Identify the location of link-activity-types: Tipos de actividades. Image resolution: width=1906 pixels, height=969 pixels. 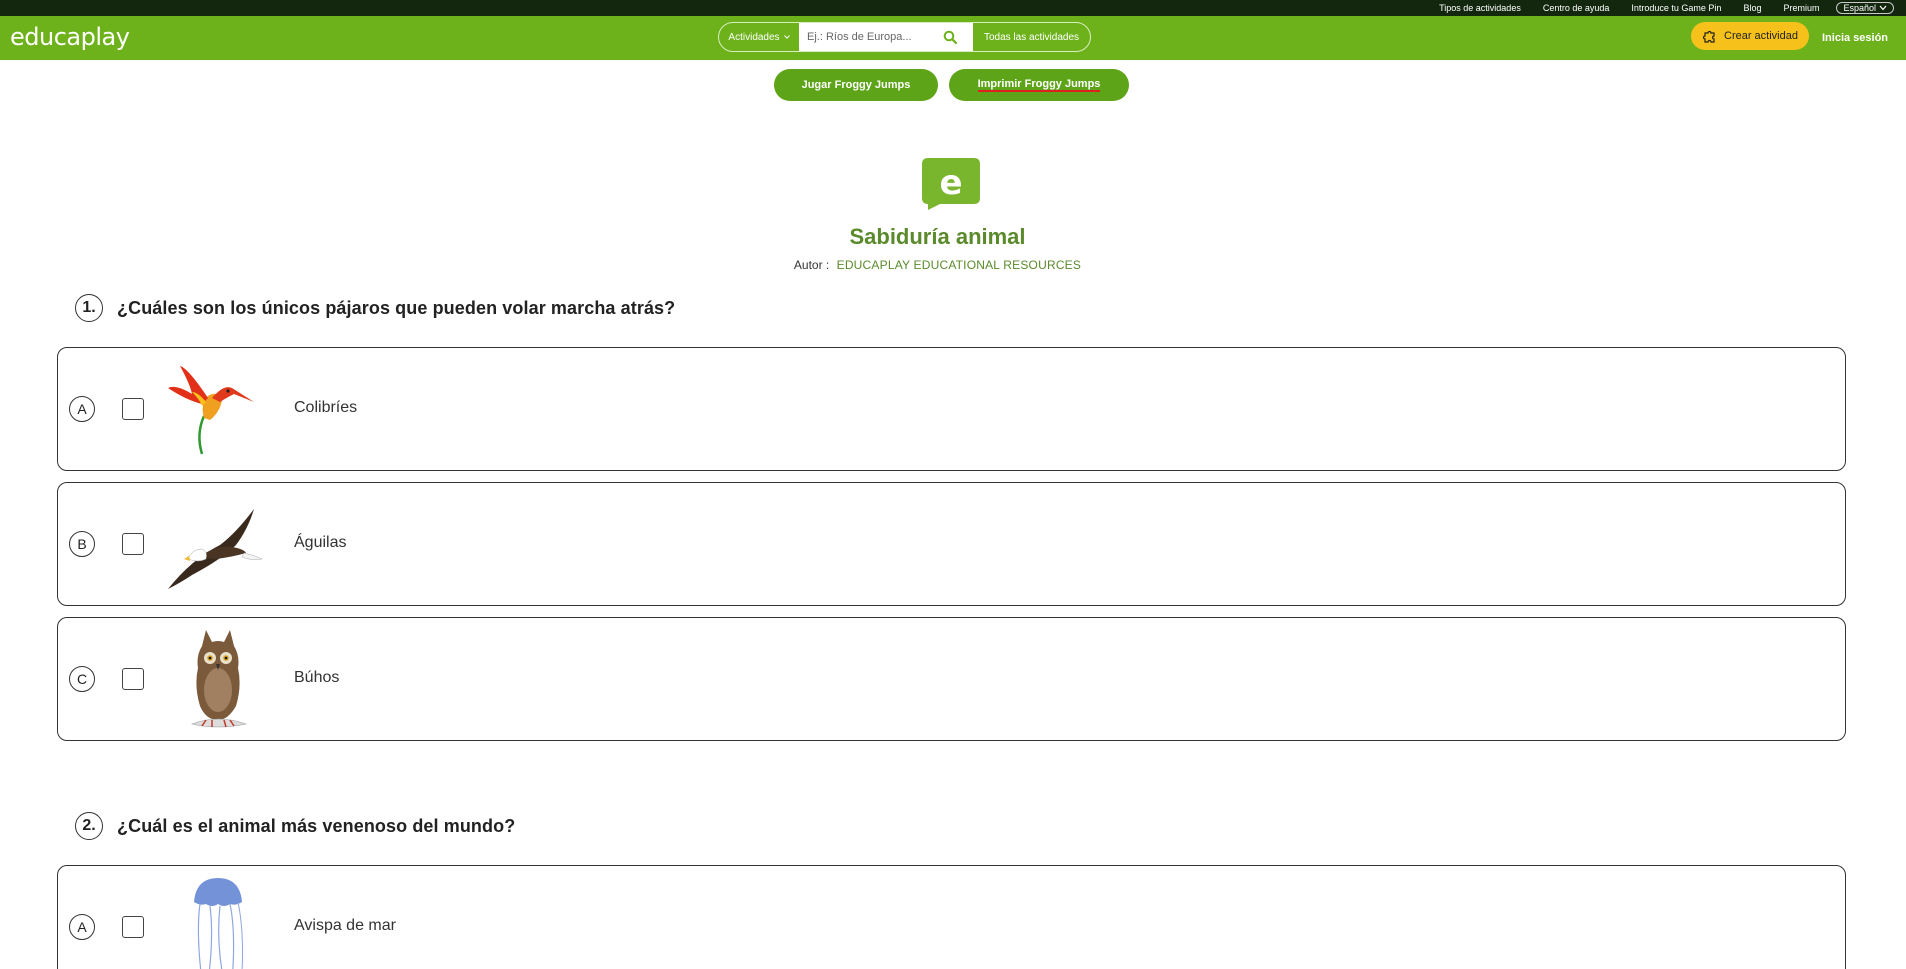
(1480, 8).